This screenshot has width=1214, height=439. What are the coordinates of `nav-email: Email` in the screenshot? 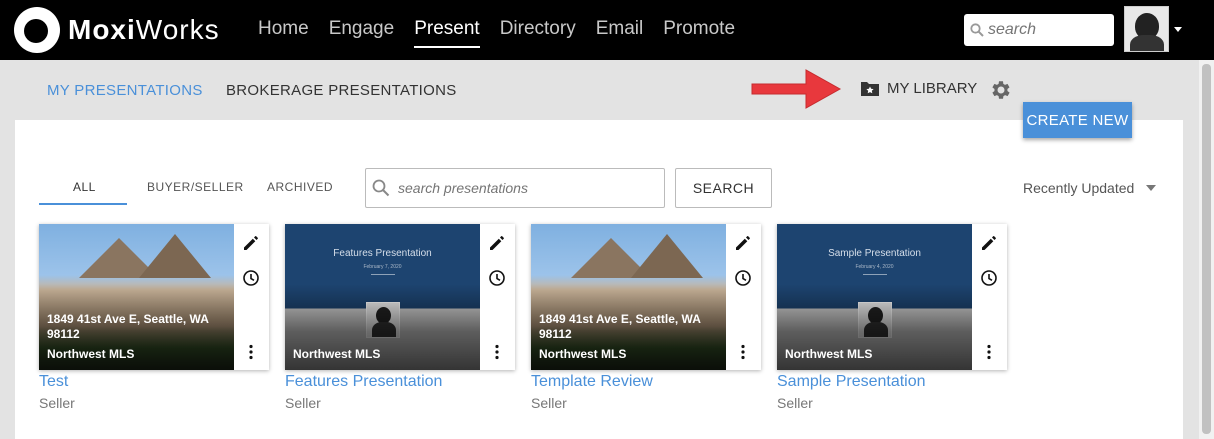 It's located at (620, 33).